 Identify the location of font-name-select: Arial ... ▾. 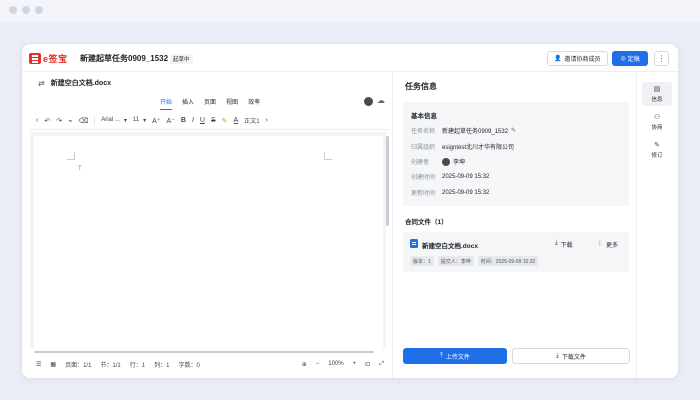
(114, 120).